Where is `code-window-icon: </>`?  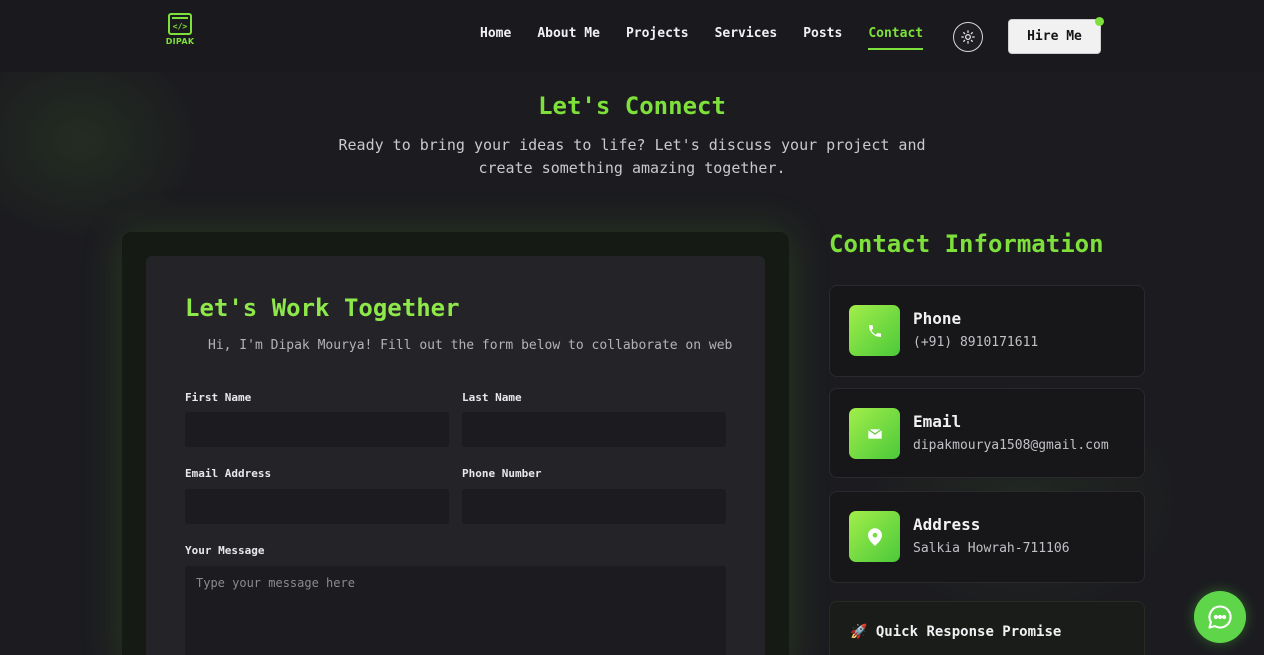 code-window-icon: </> is located at coordinates (180, 24).